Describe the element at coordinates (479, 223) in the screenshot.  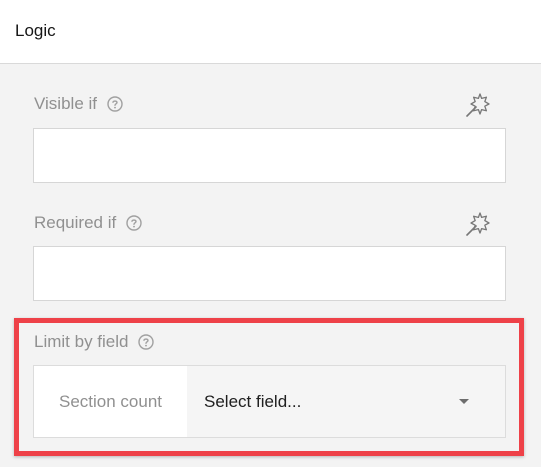
I see `required-if-magic-wand-icon` at that location.